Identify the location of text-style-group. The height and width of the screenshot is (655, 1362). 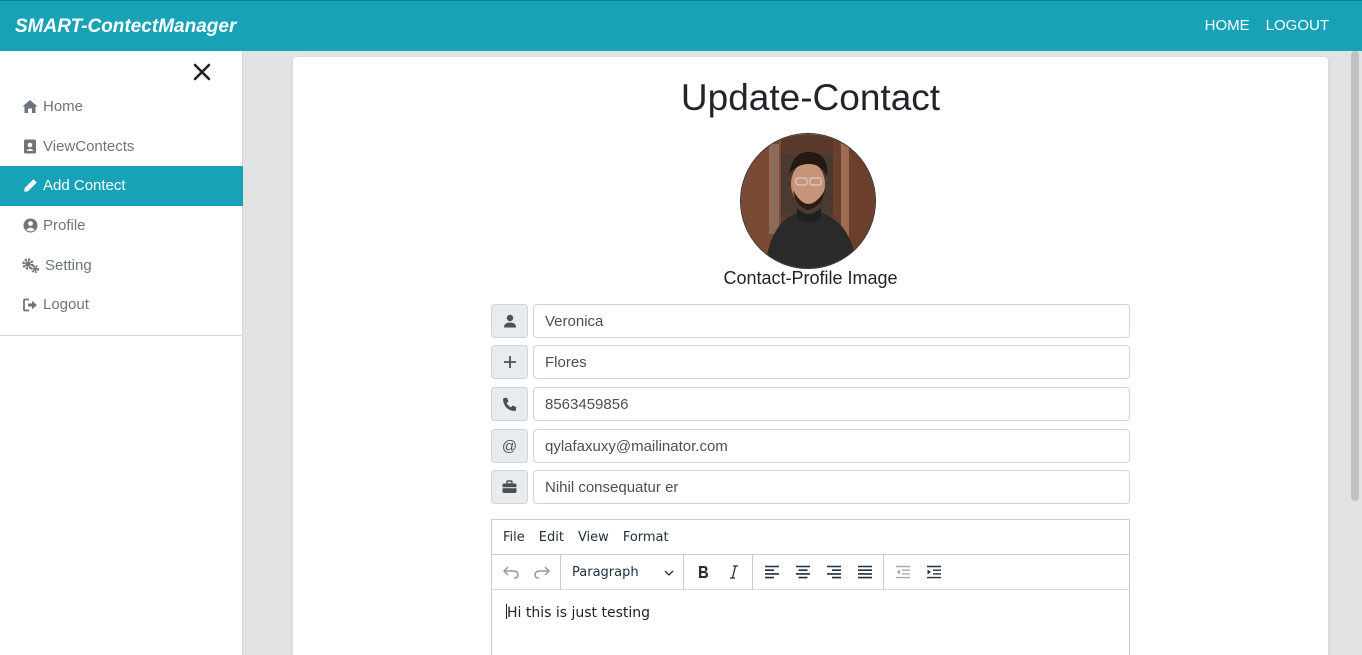
(718, 572).